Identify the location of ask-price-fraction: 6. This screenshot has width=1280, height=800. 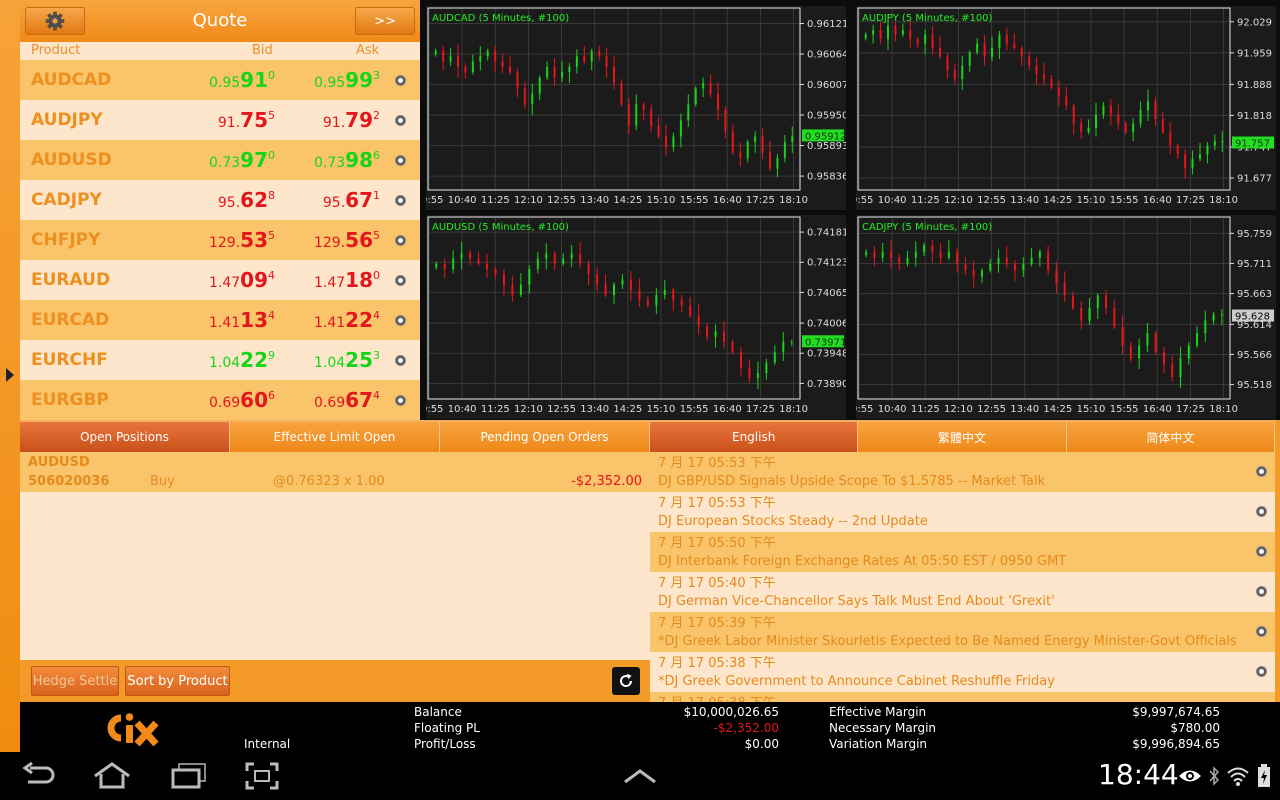
(376, 155).